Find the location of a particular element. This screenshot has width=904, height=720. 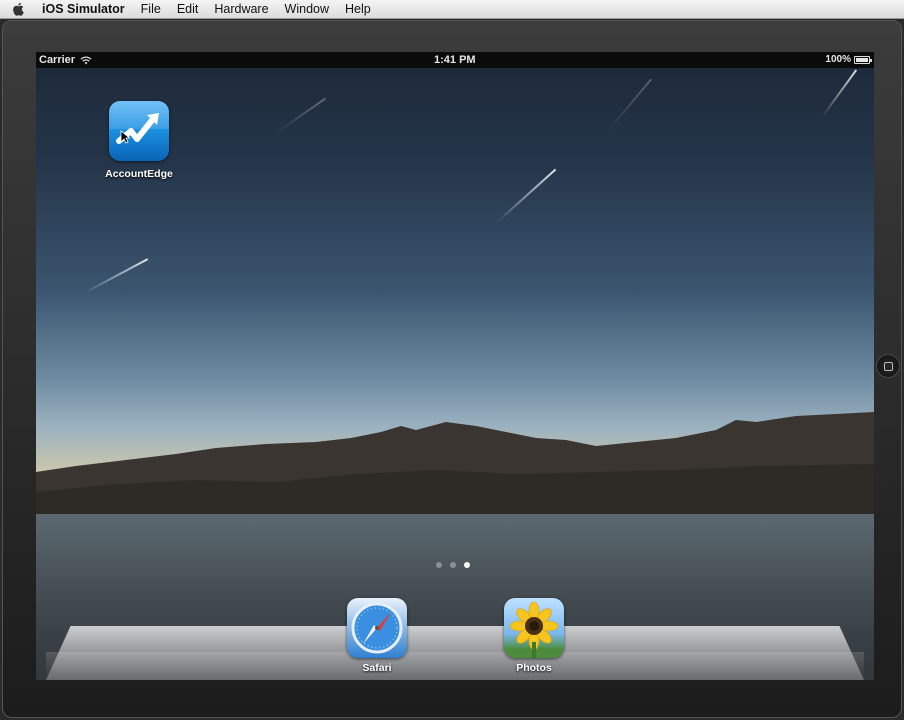

accountedge-app-icon is located at coordinates (139, 131).